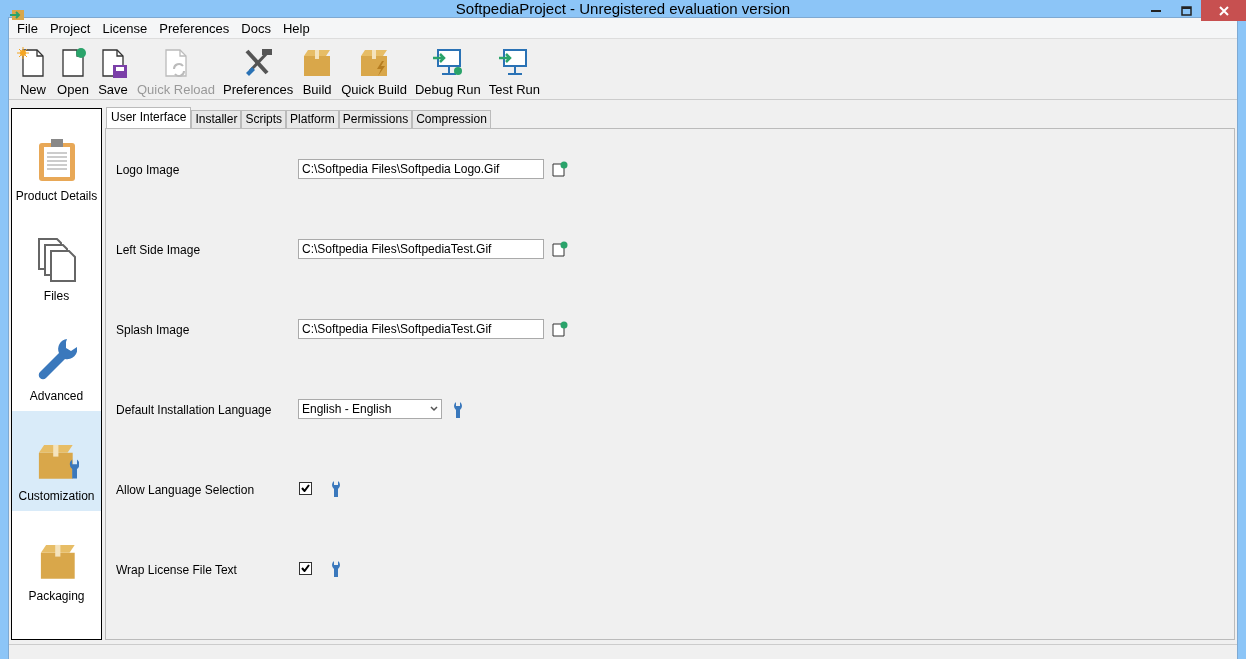 This screenshot has height=659, width=1246. I want to click on setting-label: Allow Language Selection, so click(186, 489).